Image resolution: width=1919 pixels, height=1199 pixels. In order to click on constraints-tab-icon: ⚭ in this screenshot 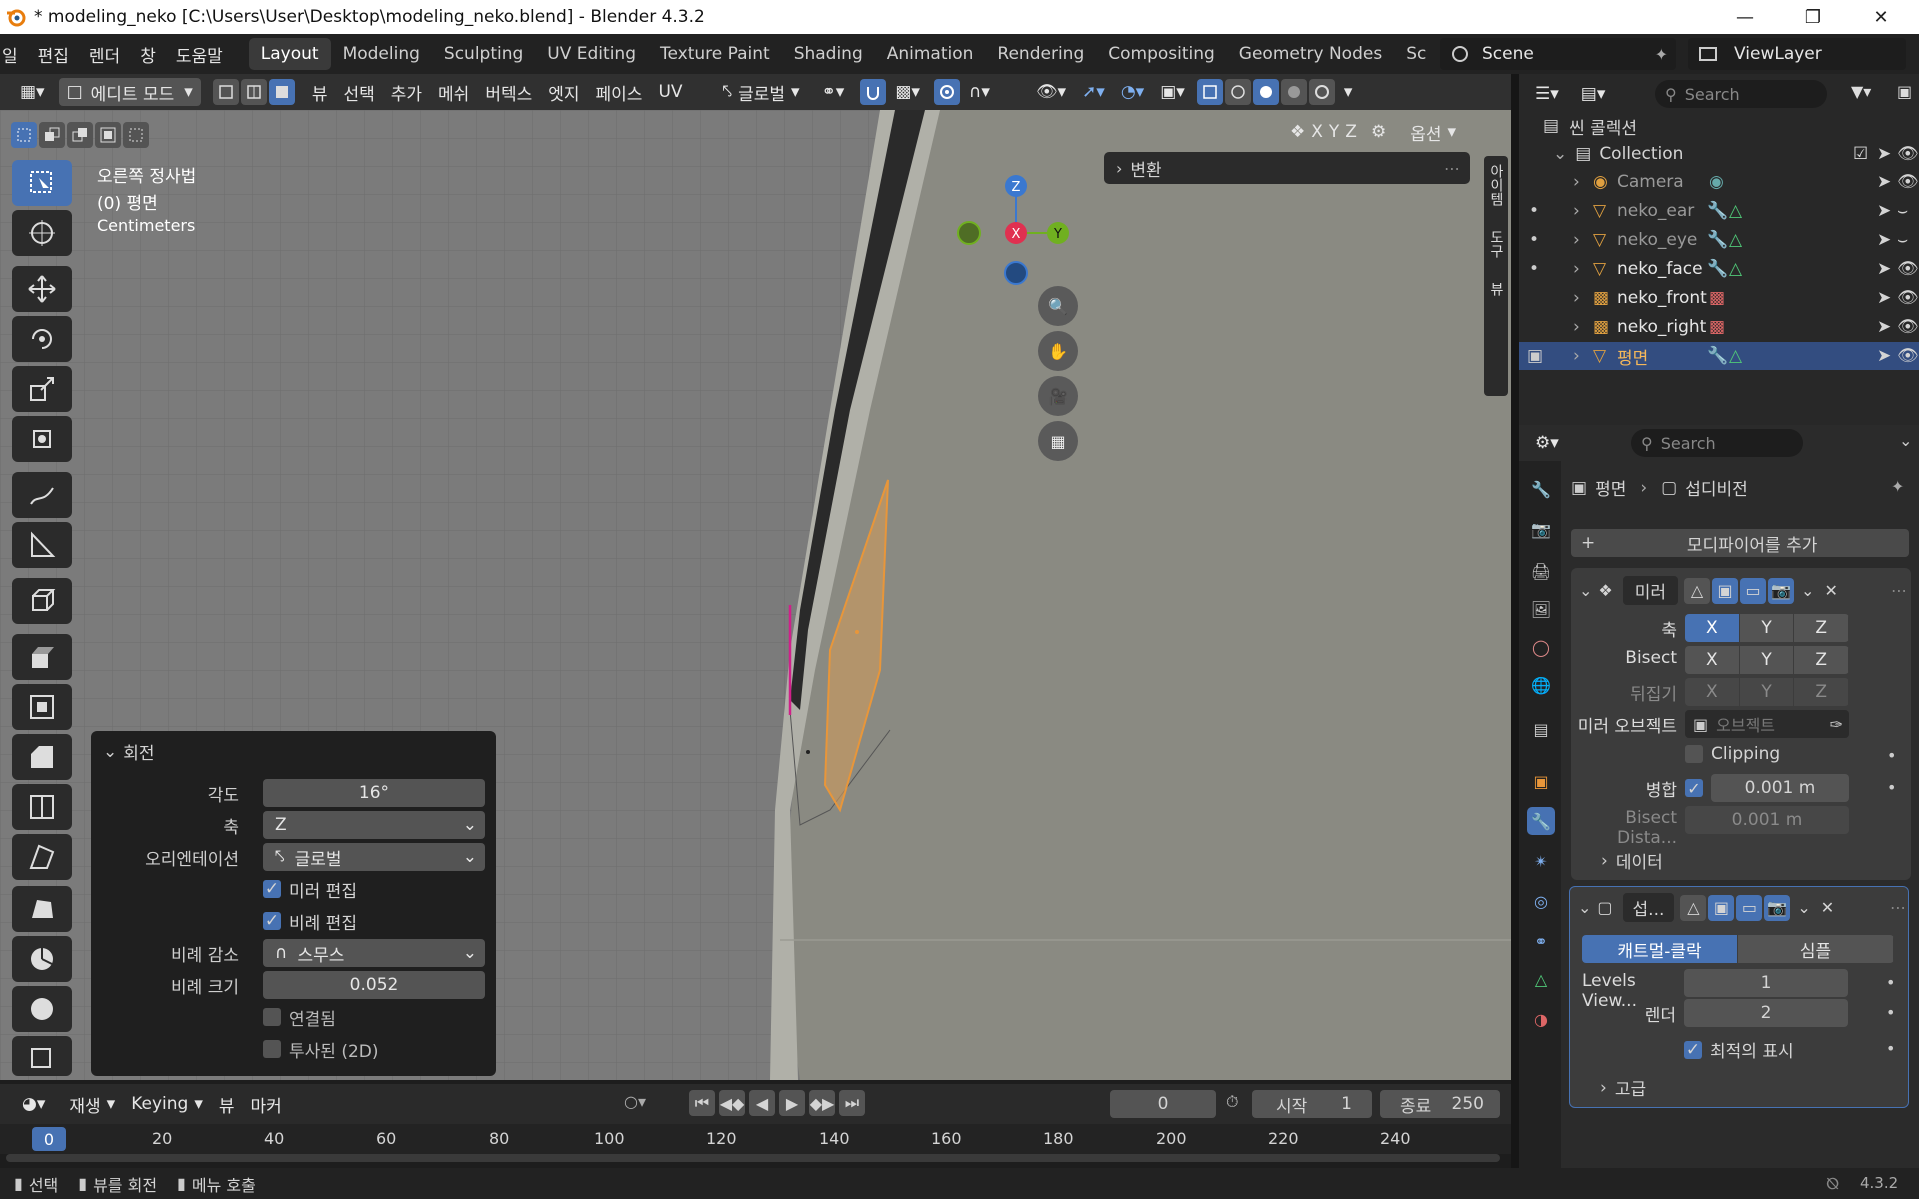, I will do `click(1541, 941)`.